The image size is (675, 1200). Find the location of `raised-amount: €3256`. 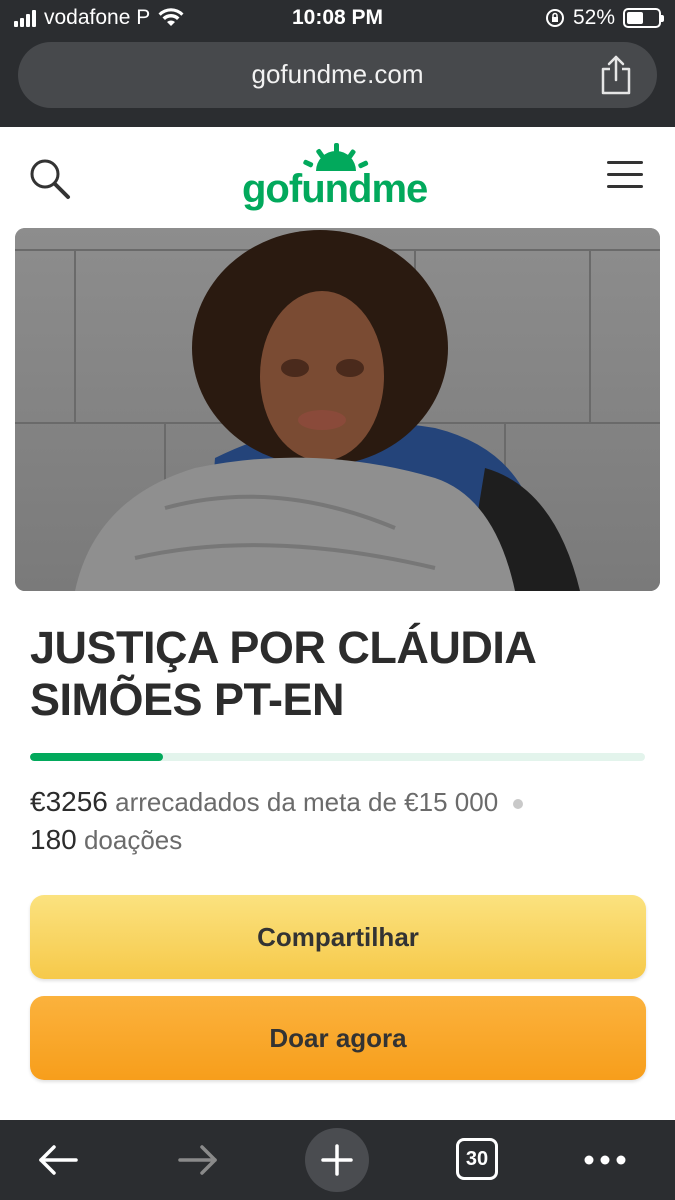

raised-amount: €3256 is located at coordinates (69, 801).